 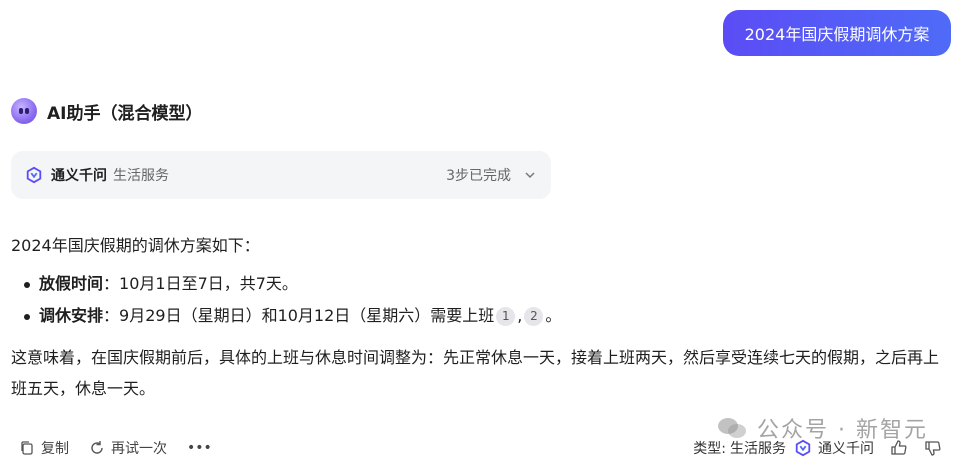 What do you see at coordinates (534, 316) in the screenshot?
I see `citation-badge: 2` at bounding box center [534, 316].